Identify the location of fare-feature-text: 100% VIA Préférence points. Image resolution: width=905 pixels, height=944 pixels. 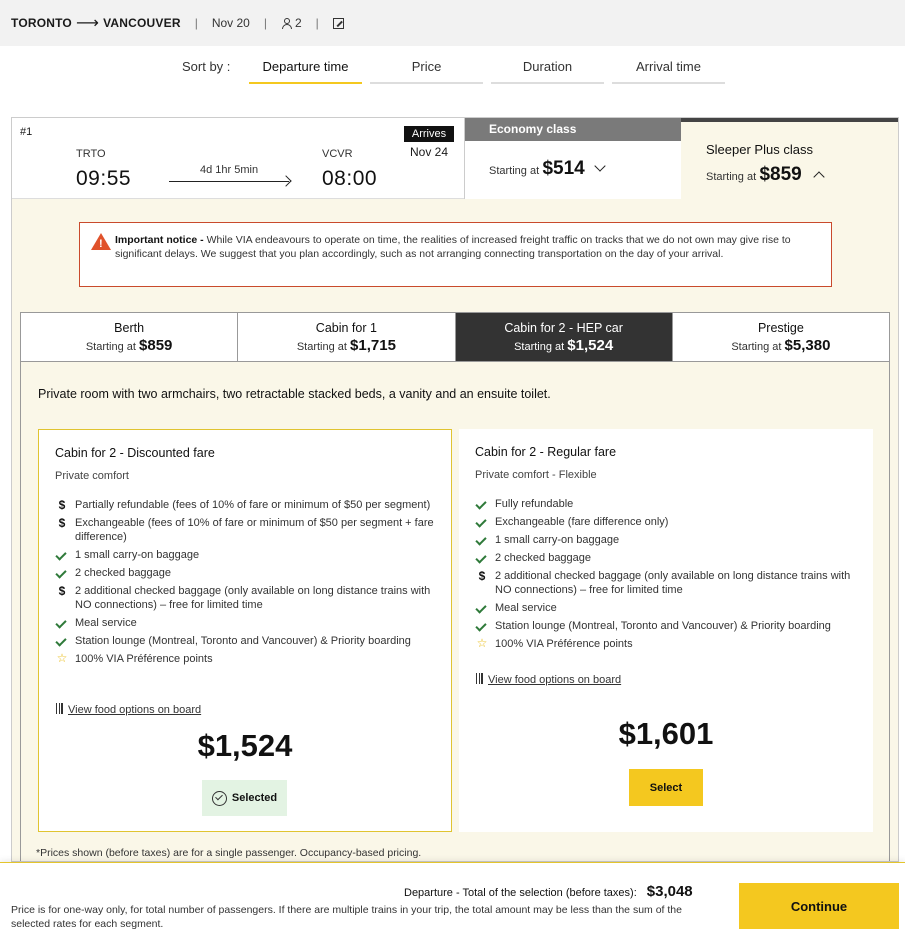
(144, 659).